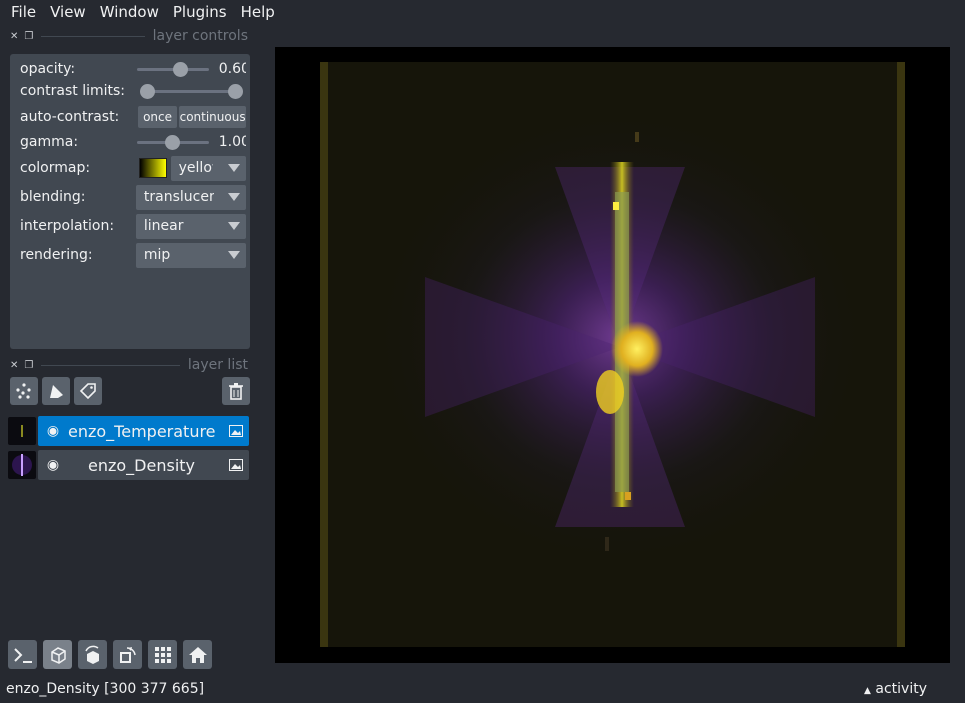  I want to click on rendering-label: rendering:, so click(56, 255).